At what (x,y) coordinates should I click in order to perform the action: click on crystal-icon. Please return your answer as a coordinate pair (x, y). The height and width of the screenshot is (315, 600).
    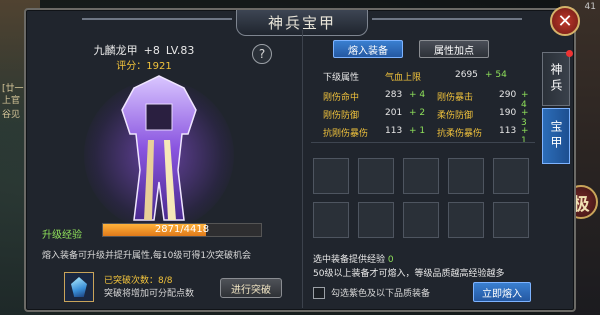
    Looking at the image, I should click on (79, 287).